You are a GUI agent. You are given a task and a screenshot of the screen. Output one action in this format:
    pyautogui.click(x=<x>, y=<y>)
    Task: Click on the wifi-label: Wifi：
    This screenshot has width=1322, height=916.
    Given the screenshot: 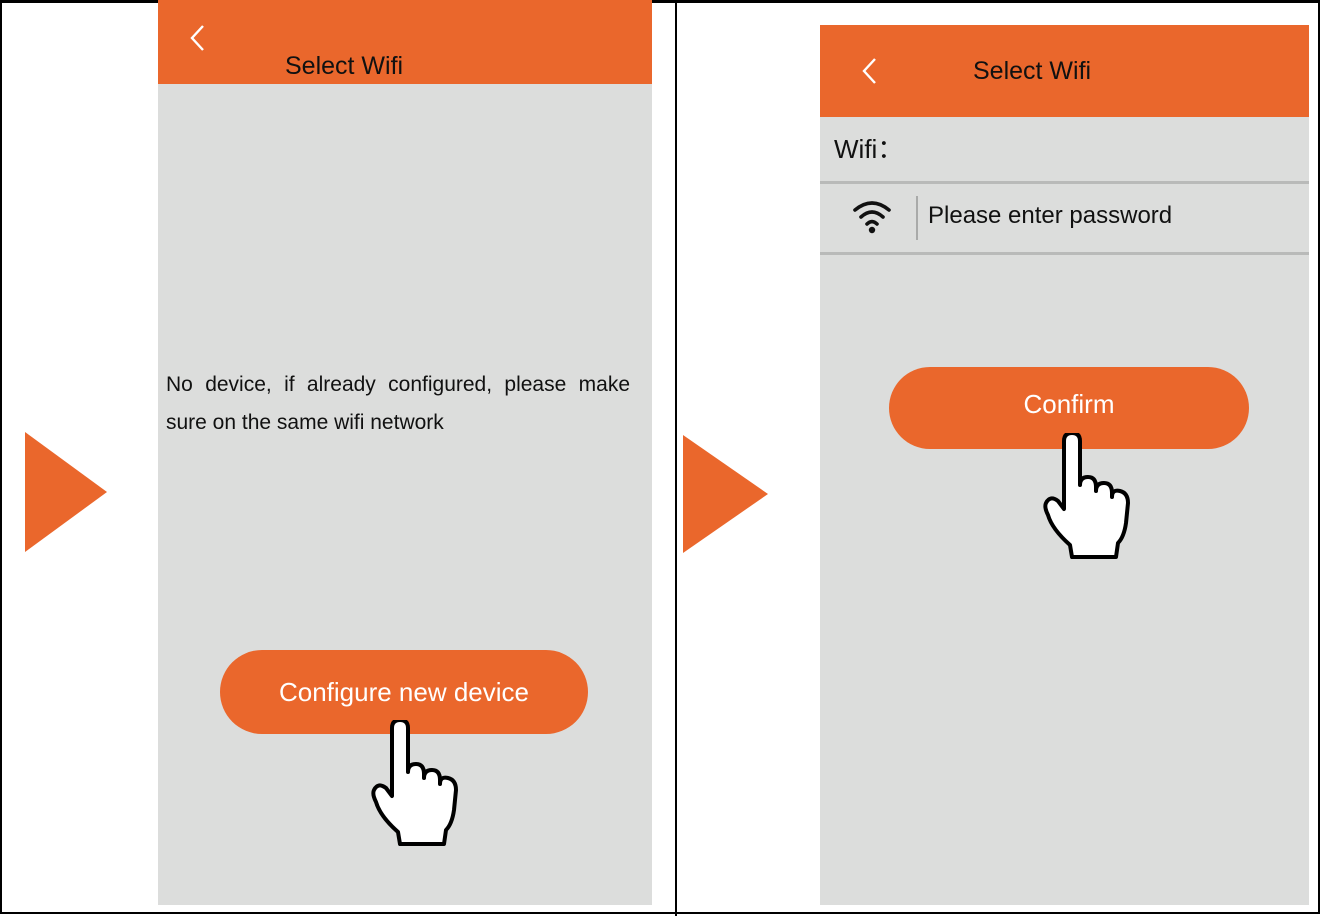 What is the action you would take?
    pyautogui.click(x=869, y=149)
    